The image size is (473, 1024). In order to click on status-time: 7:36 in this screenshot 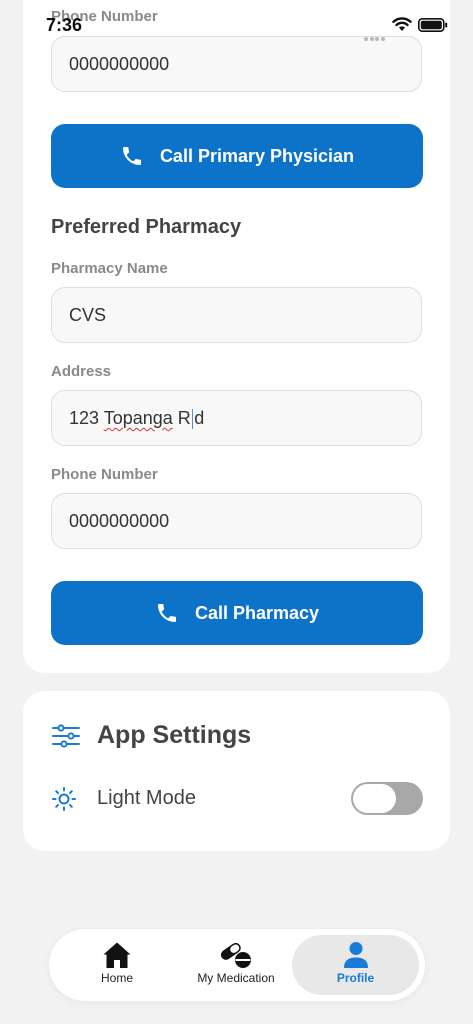, I will do `click(64, 25)`.